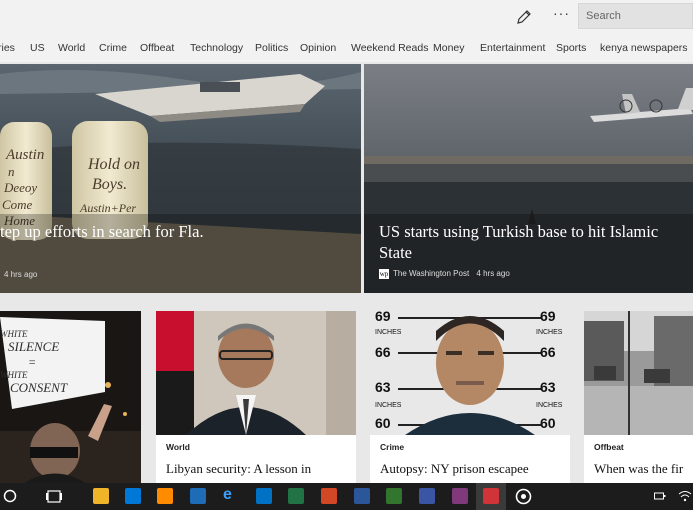 The width and height of the screenshot is (693, 510). Describe the element at coordinates (109, 184) in the screenshot. I see `svg-text: Boys.` at that location.